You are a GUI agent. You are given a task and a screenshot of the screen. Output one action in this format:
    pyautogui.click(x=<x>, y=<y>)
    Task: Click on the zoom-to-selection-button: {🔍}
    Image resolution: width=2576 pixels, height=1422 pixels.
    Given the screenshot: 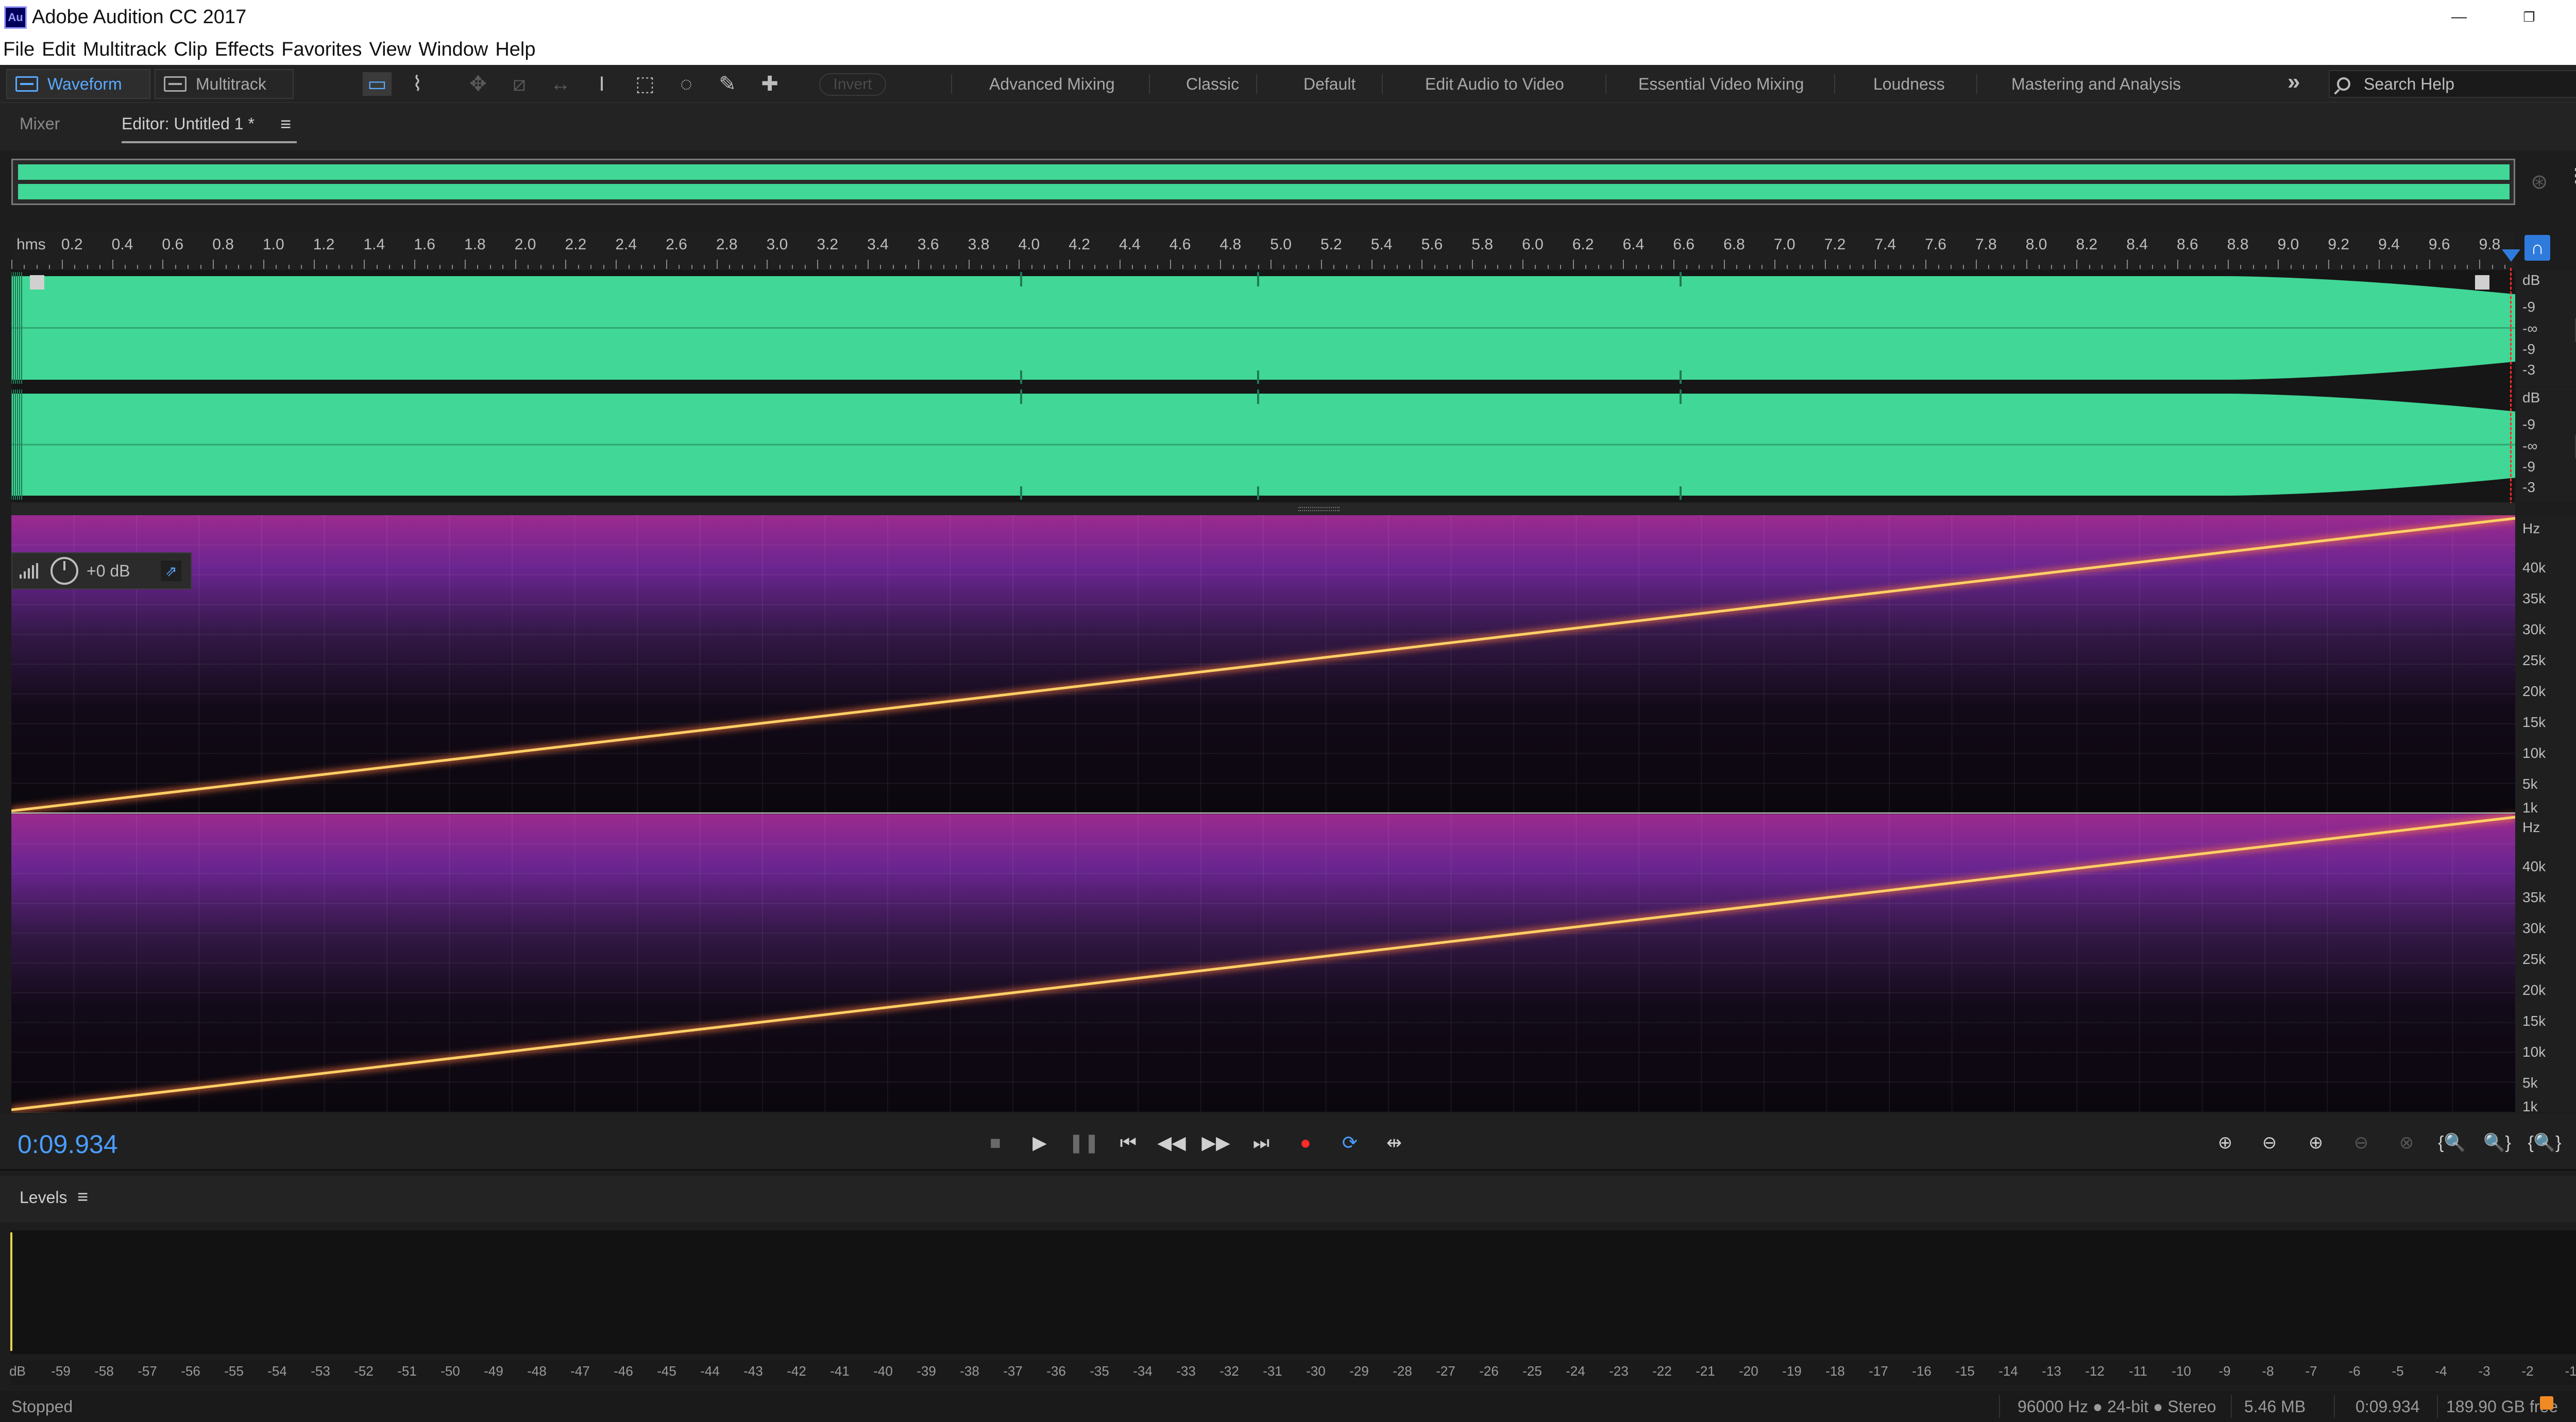 What is the action you would take?
    pyautogui.click(x=2545, y=1143)
    